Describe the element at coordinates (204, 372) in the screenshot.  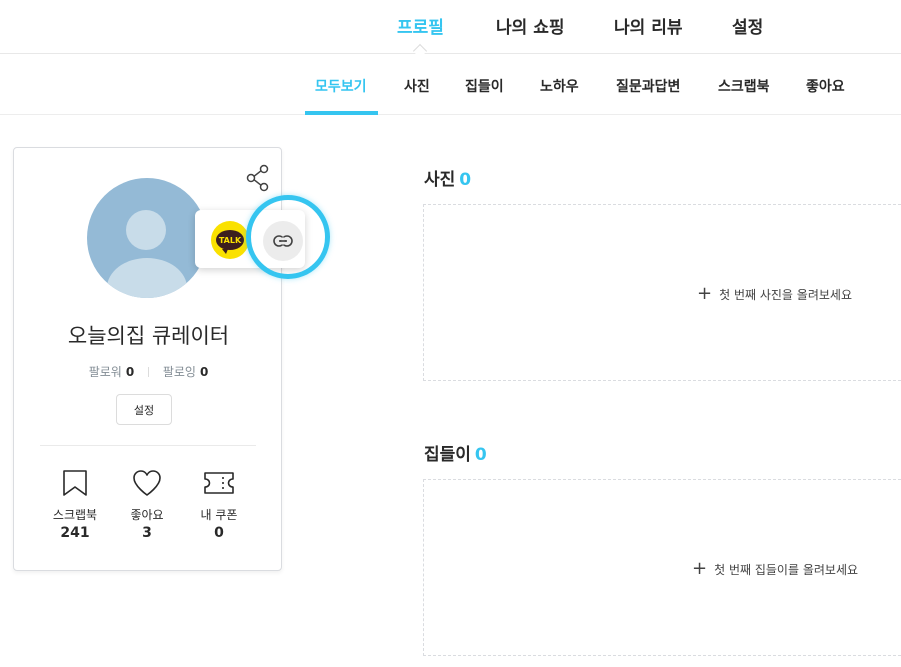
I see `following-count: 0` at that location.